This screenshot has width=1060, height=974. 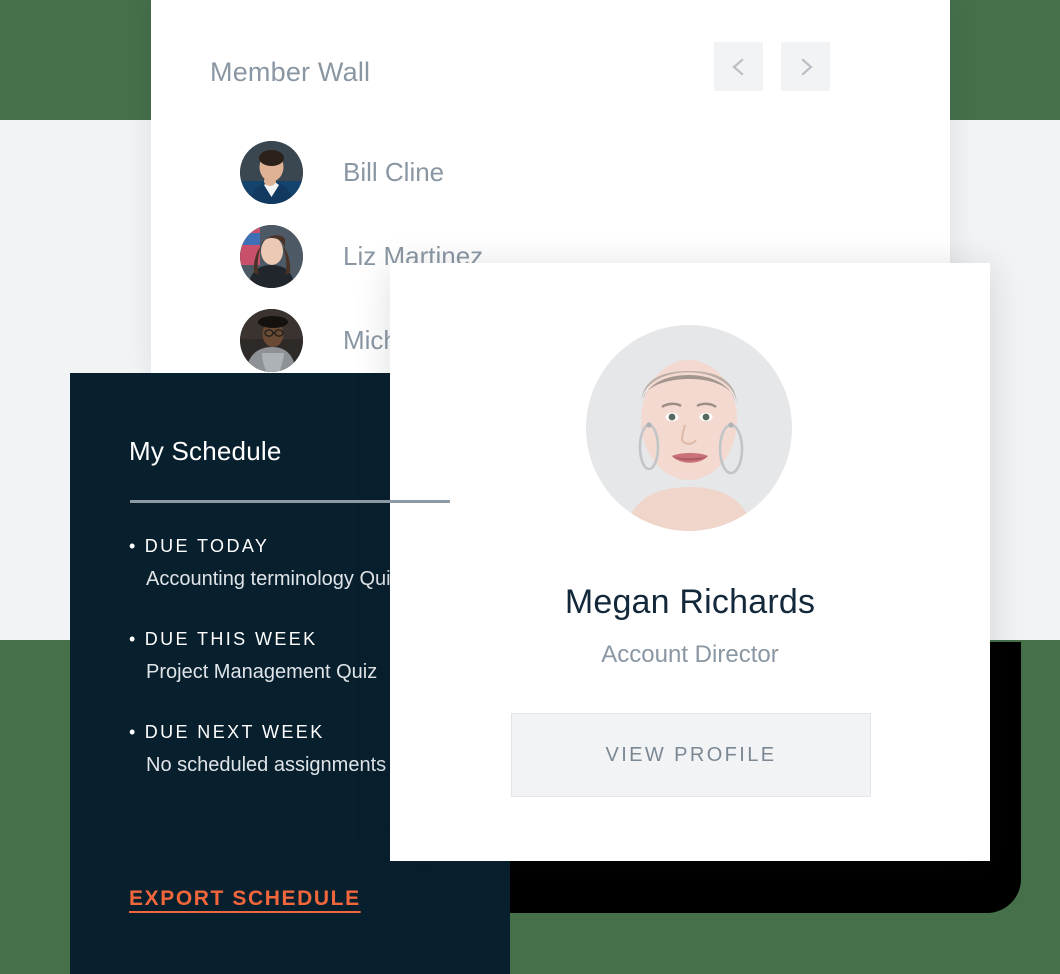 I want to click on member-wall-next-button, so click(x=805, y=66).